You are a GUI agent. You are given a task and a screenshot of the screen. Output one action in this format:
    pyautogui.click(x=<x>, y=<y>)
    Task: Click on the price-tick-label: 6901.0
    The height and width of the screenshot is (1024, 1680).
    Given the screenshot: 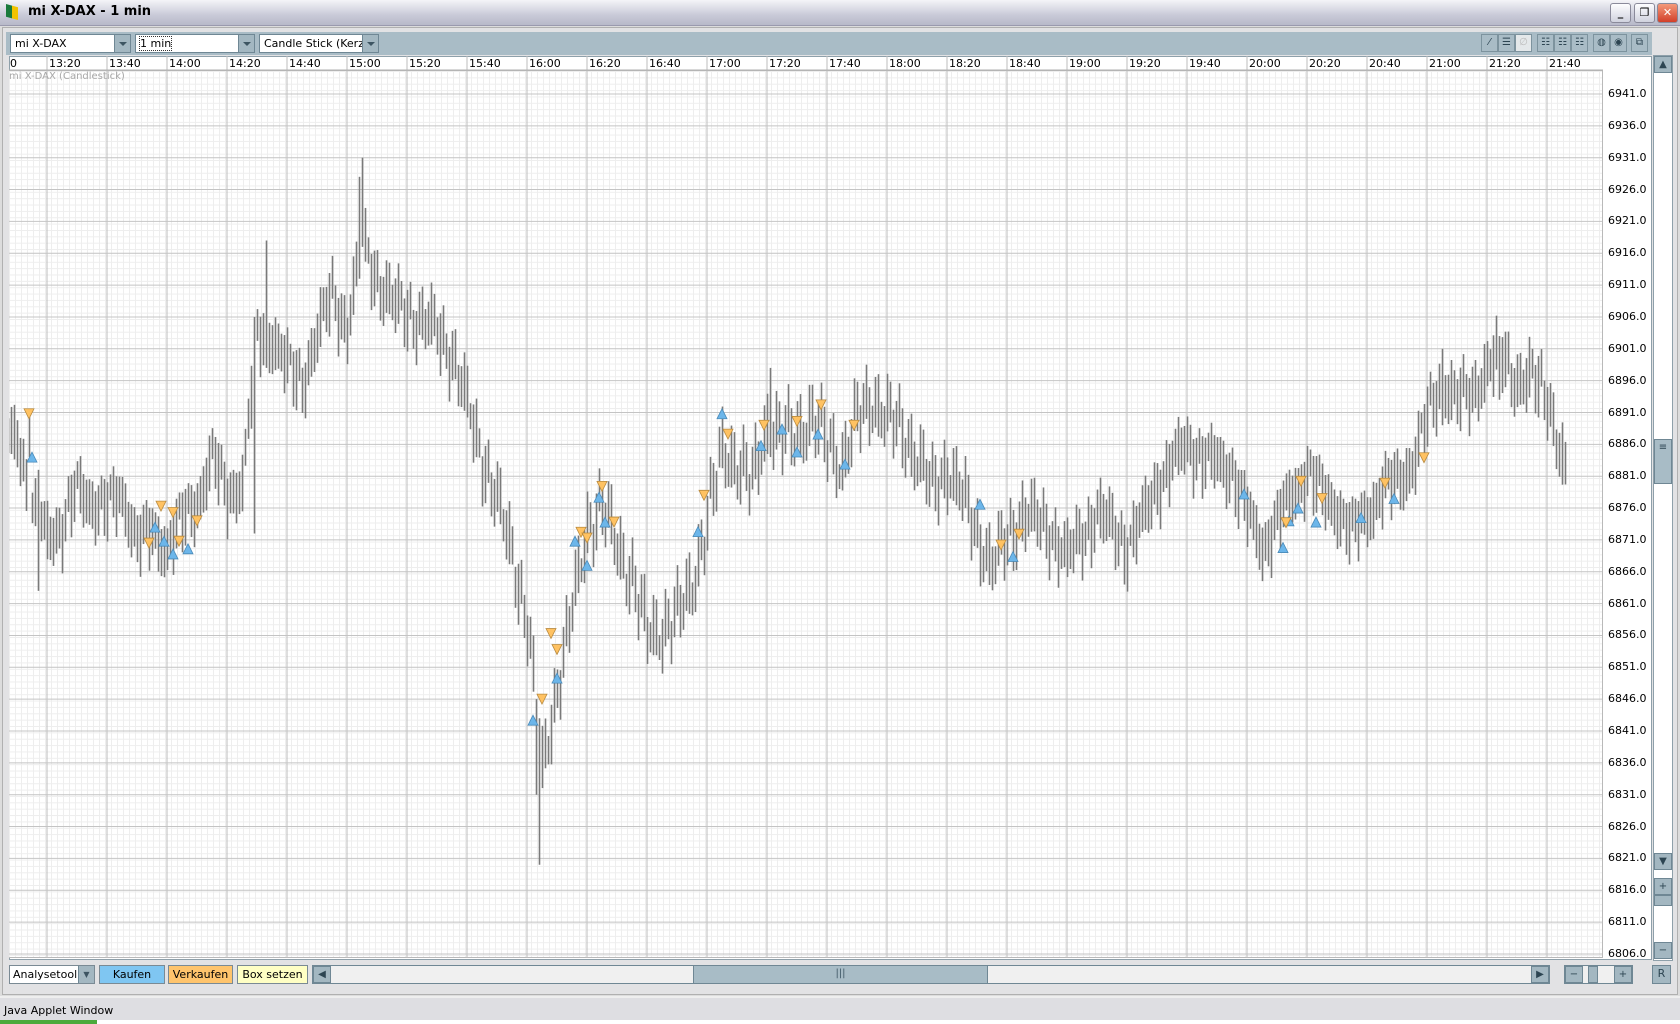 What is the action you would take?
    pyautogui.click(x=1627, y=348)
    